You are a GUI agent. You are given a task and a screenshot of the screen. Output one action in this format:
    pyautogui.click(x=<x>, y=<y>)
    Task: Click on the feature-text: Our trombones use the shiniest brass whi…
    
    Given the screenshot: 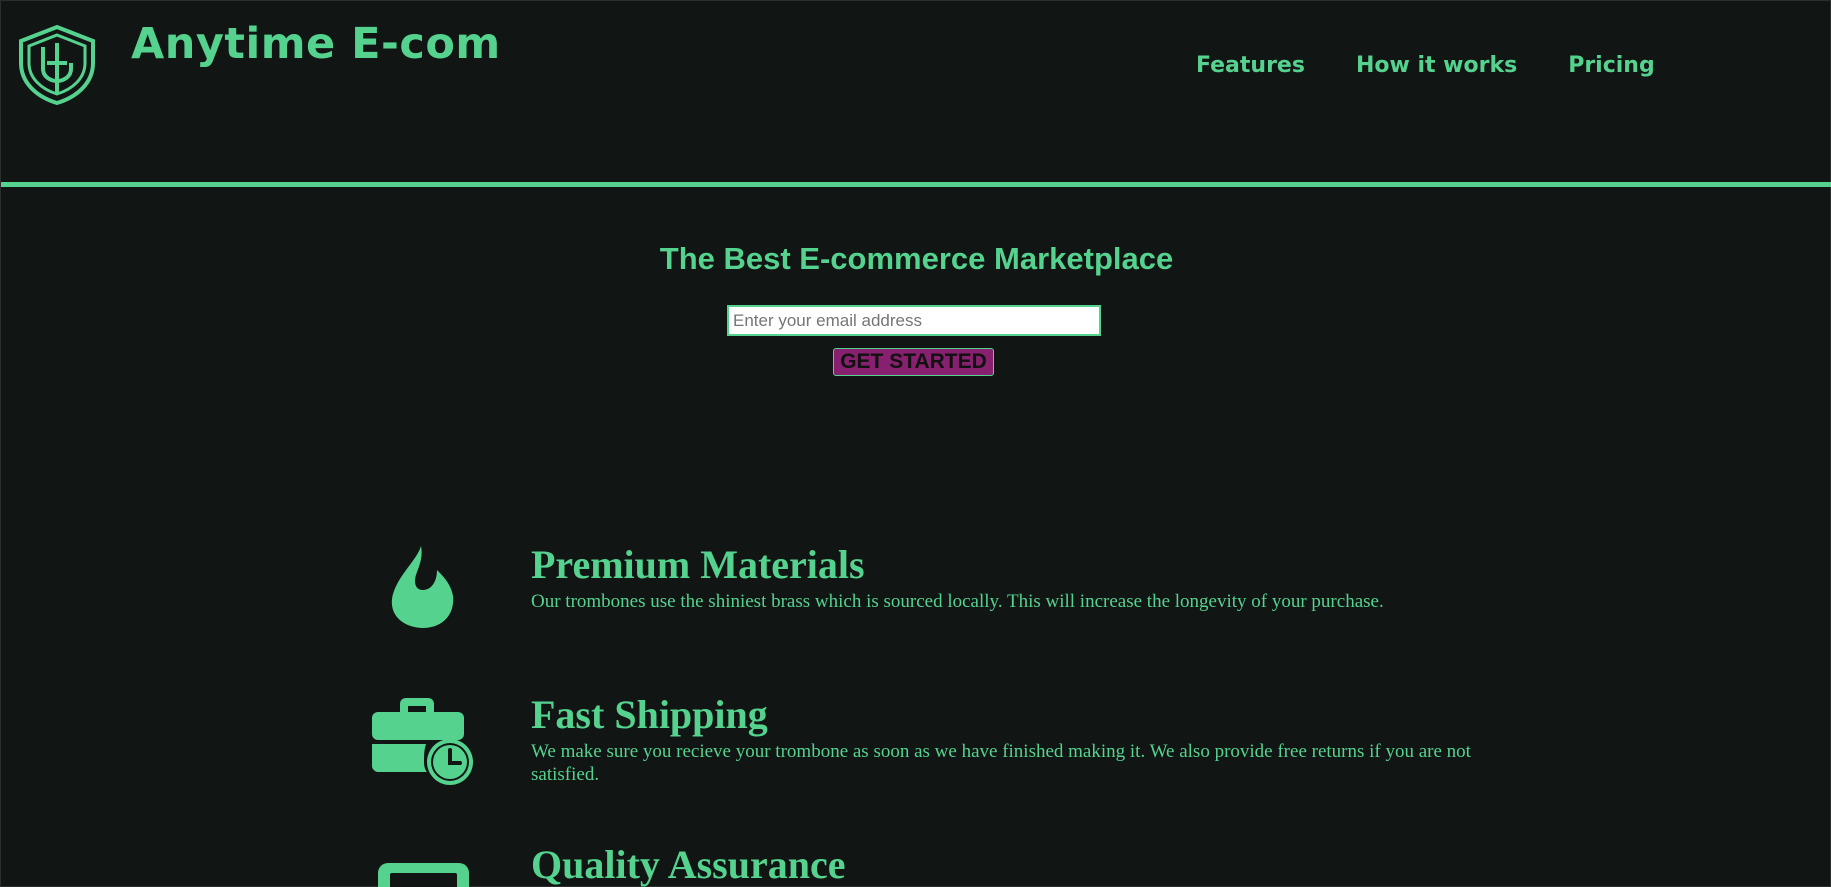 What is the action you would take?
    pyautogui.click(x=957, y=601)
    